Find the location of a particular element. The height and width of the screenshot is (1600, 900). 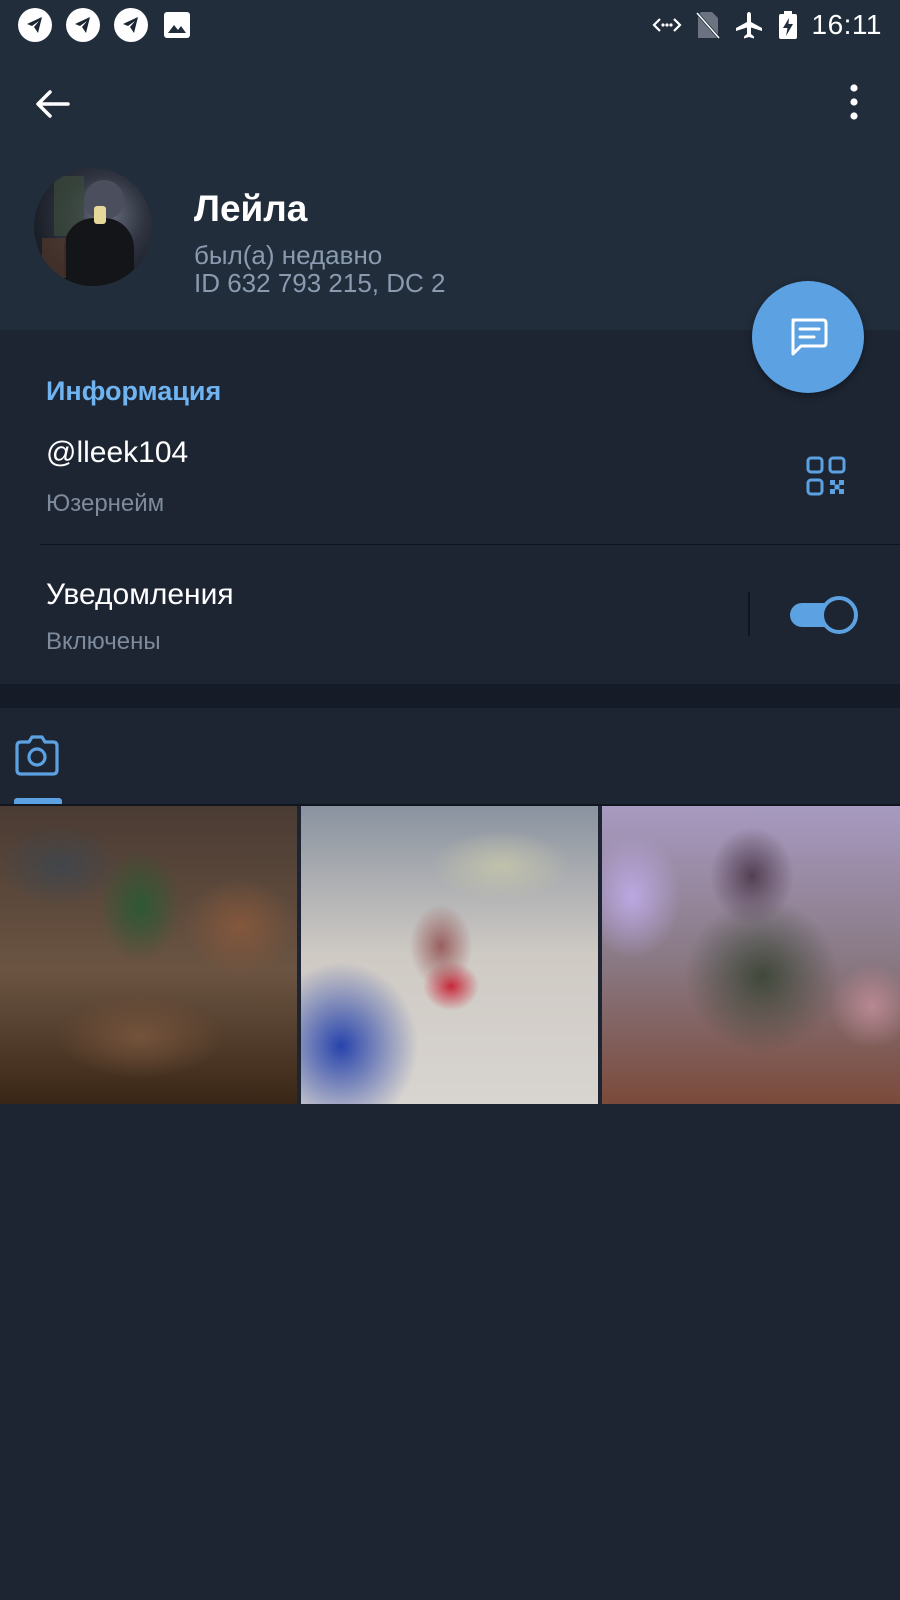

clock: 16:11 is located at coordinates (846, 24).